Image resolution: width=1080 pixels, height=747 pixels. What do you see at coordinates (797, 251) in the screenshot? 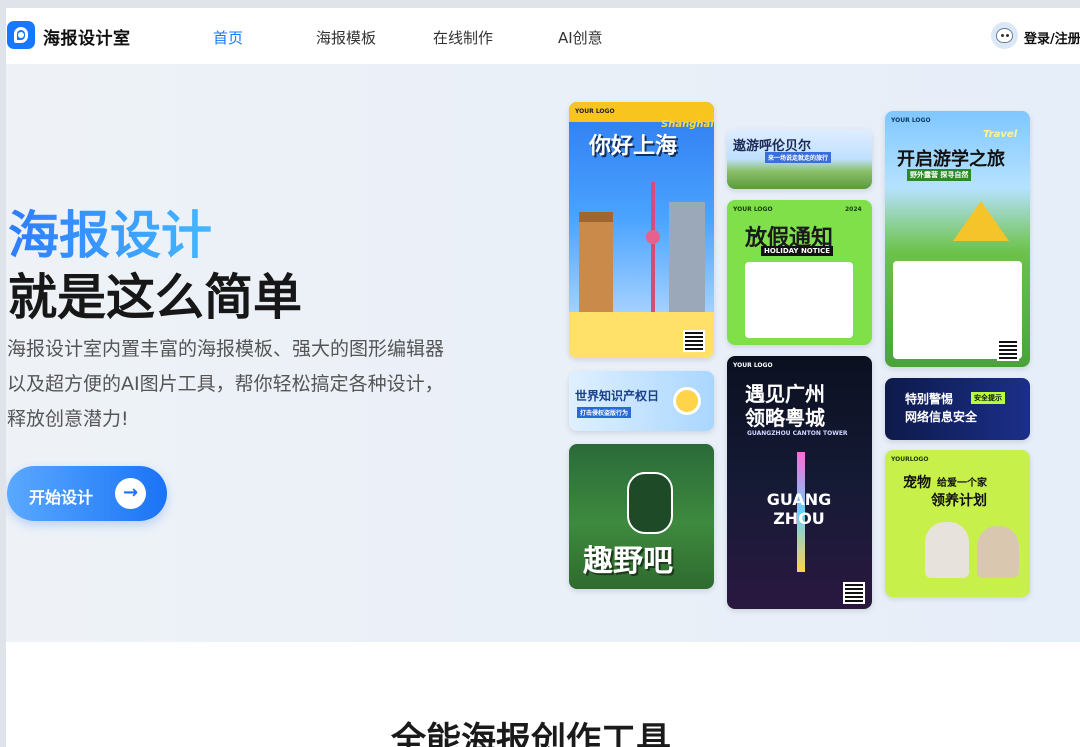
I see `poster-subtitle: HOLIDAY NOTICE` at bounding box center [797, 251].